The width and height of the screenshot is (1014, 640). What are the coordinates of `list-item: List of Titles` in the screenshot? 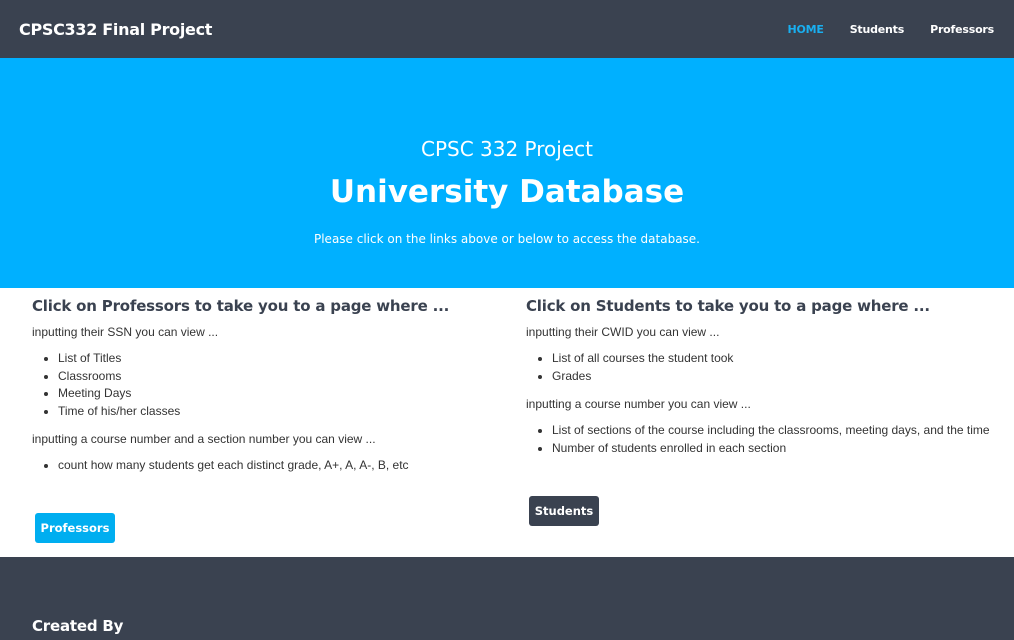 It's located at (285, 359).